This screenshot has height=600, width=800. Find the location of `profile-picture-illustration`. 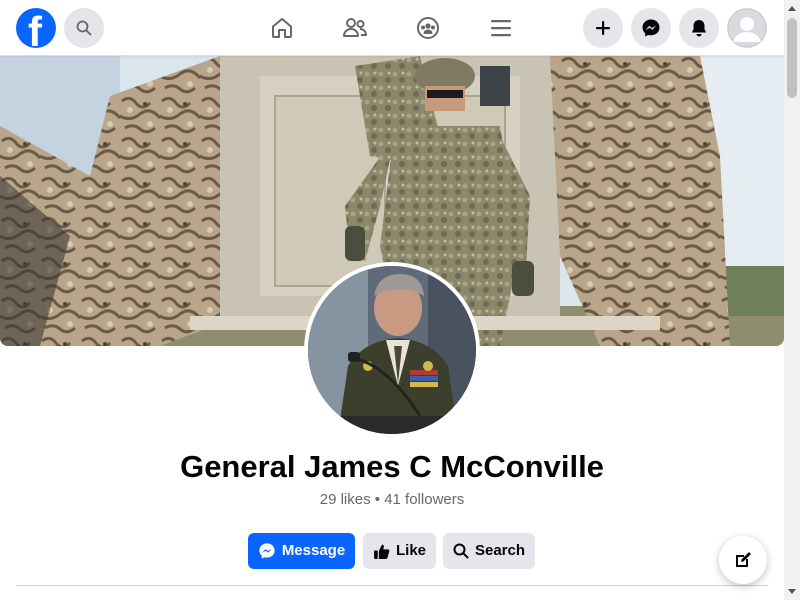

profile-picture-illustration is located at coordinates (392, 350).